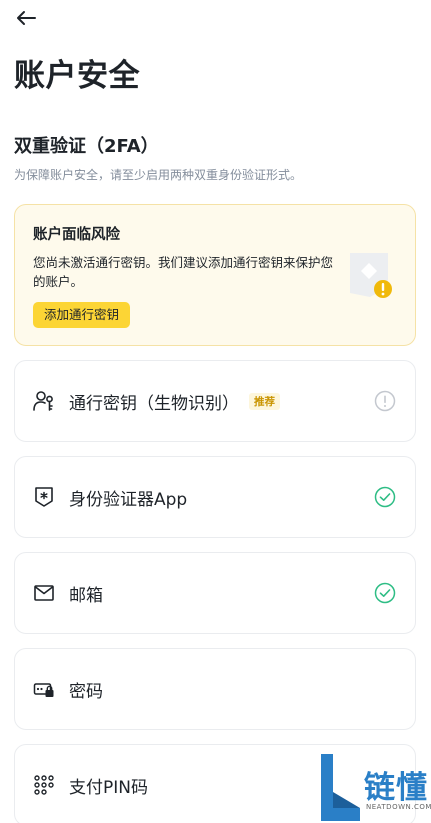 This screenshot has height=823, width=431. Describe the element at coordinates (77, 76) in the screenshot. I see `page-title: 账户安全` at that location.